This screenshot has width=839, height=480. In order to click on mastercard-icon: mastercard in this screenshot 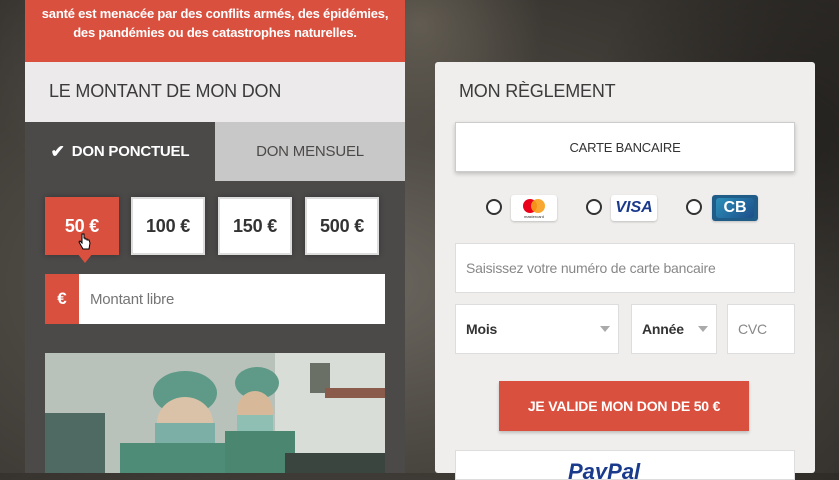, I will do `click(534, 209)`.